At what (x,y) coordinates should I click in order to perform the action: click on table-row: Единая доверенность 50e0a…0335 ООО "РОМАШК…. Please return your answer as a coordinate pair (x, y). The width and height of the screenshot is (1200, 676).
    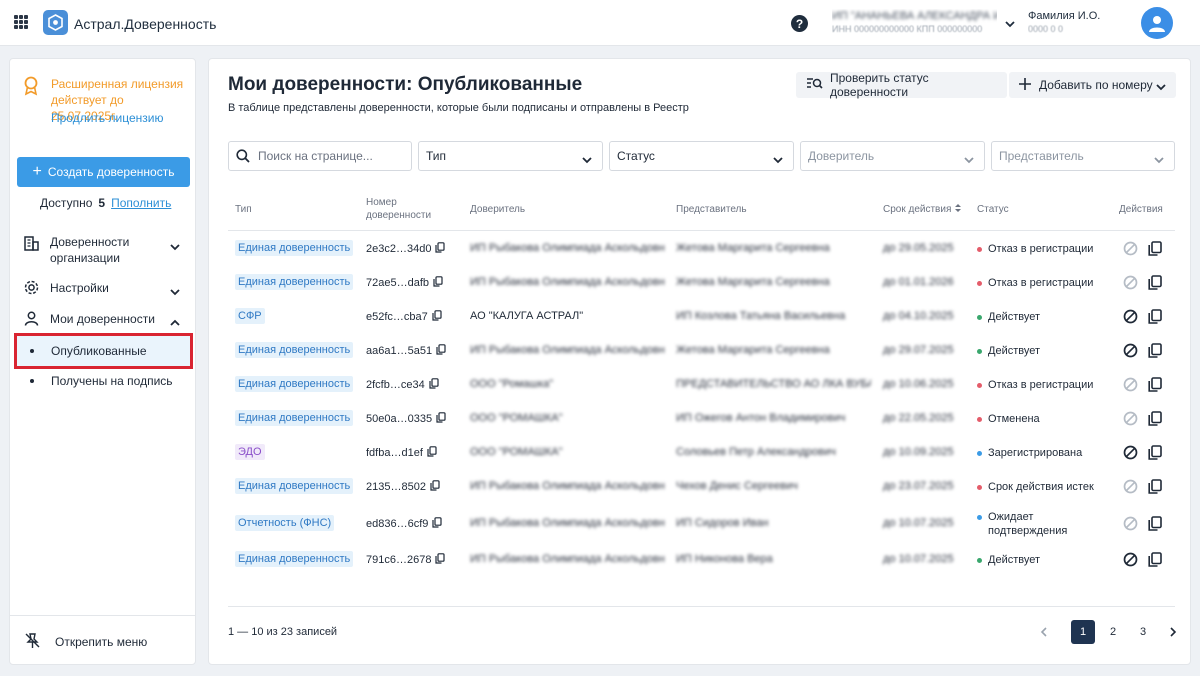
    Looking at the image, I should click on (701, 419).